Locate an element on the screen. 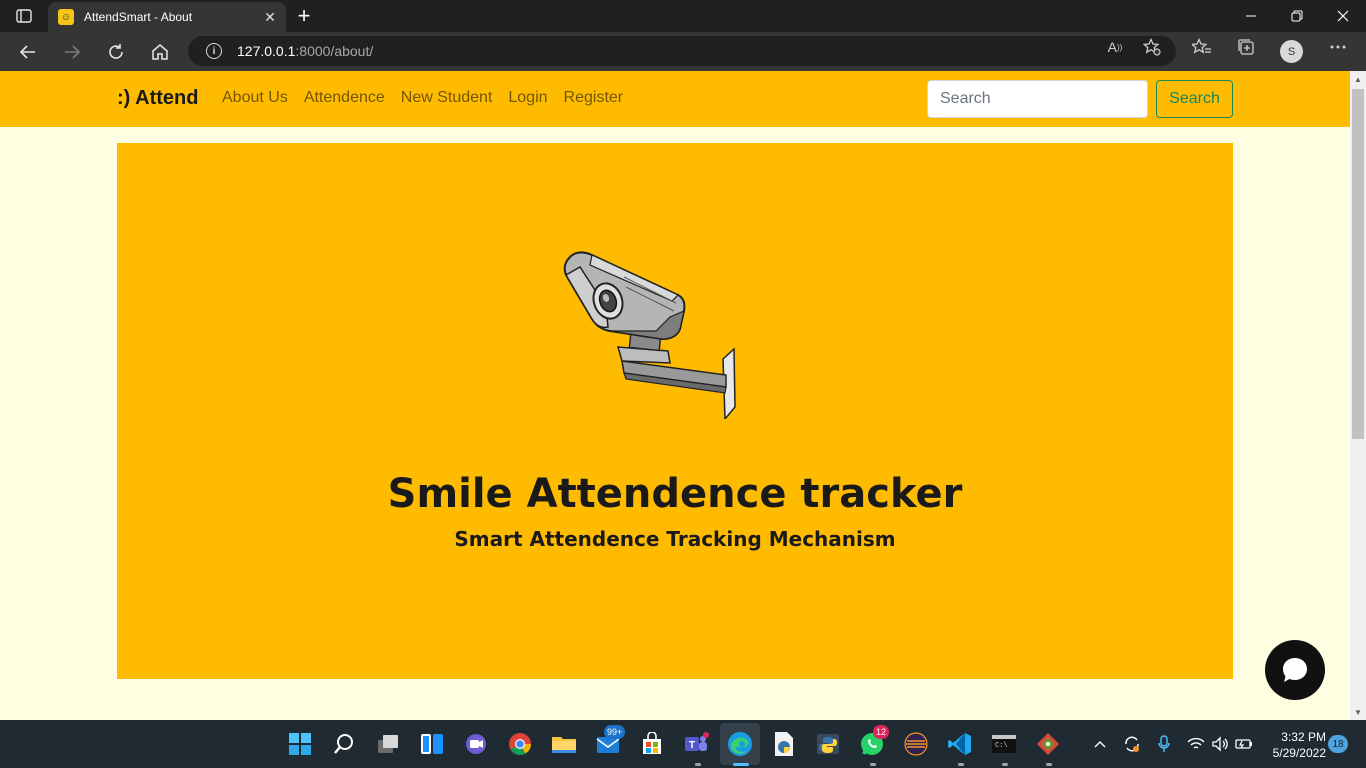 This screenshot has width=1366, height=768. browser-tab-bar: ☺ AttendSmart - About ✕ + is located at coordinates (683, 16).